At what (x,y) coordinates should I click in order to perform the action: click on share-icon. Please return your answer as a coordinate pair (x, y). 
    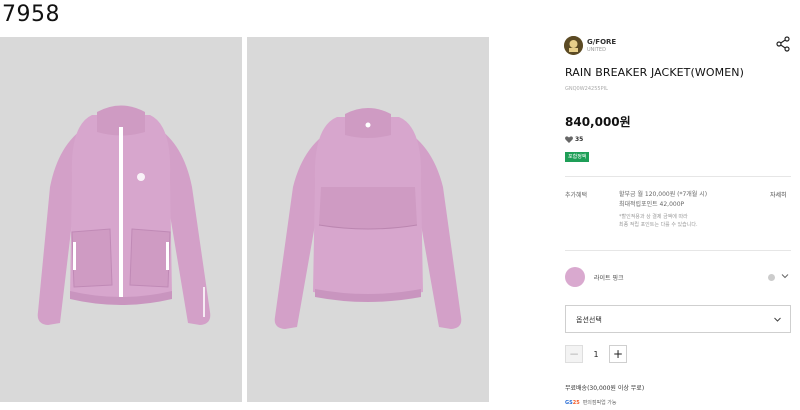
    Looking at the image, I should click on (783, 44).